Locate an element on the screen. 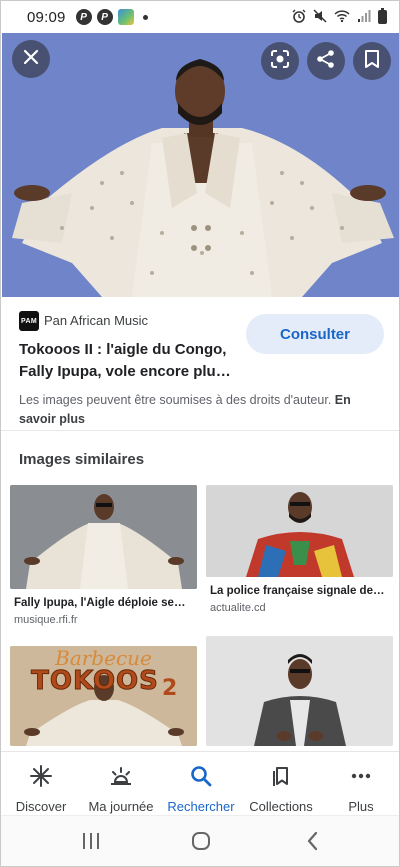  similar-image-item: Barbecue TOKOOS 2 is located at coordinates (103, 696).